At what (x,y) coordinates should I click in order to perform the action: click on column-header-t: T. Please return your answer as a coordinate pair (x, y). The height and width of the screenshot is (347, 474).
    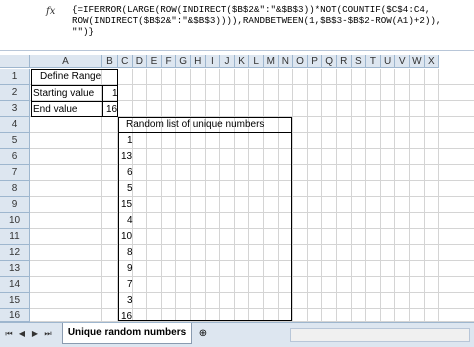
    Looking at the image, I should click on (373, 61).